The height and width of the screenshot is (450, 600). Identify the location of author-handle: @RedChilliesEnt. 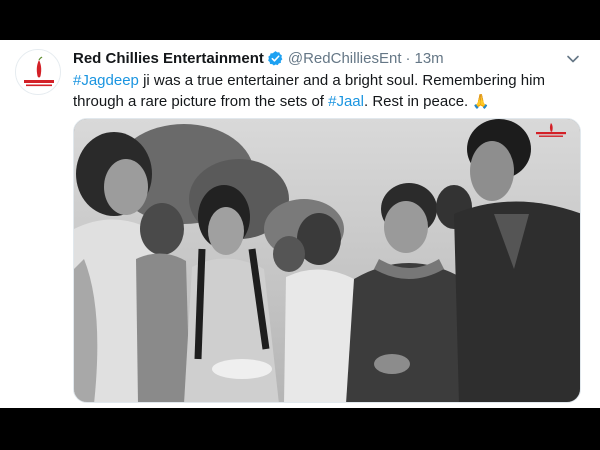
(345, 58).